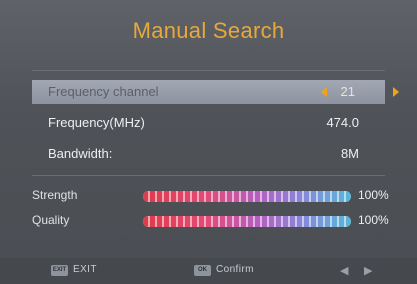 This screenshot has height=284, width=417. Describe the element at coordinates (208, 123) in the screenshot. I see `frequency-row: Frequency(MHz) 474.0` at that location.